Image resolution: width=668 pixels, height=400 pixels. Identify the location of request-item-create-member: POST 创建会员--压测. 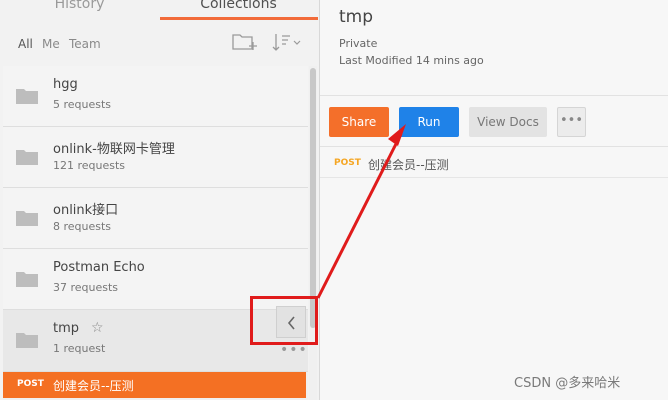
(154, 385).